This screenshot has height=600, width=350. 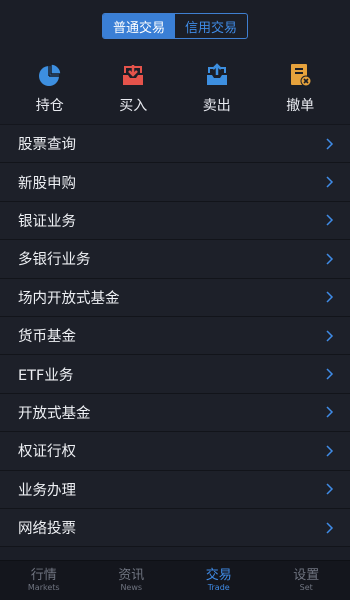 I want to click on menu-item-etf: ETF业务, so click(x=175, y=374).